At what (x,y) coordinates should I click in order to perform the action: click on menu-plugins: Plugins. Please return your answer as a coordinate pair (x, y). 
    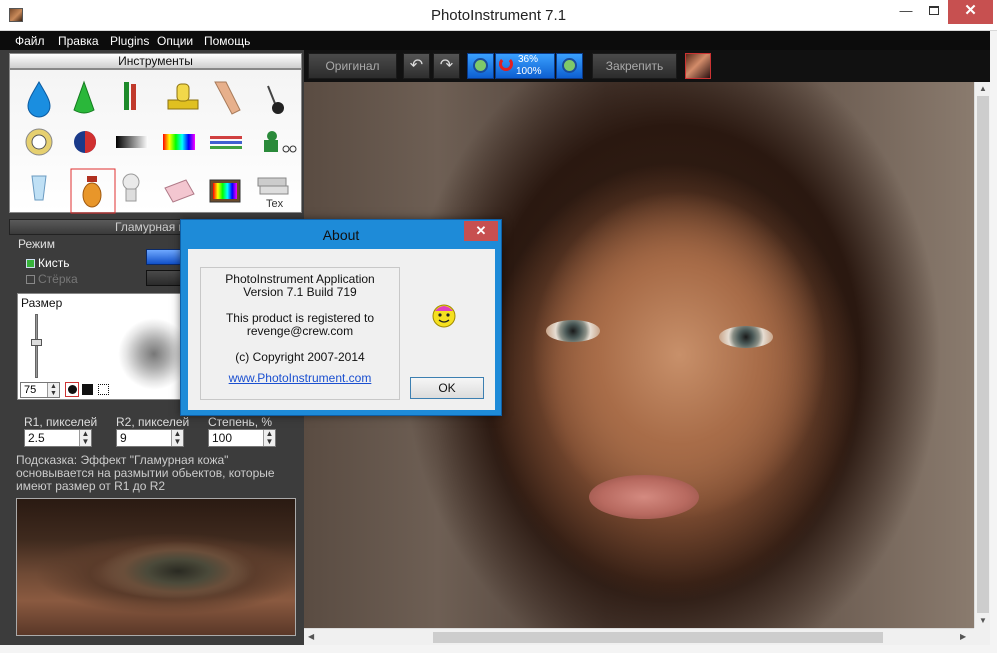
    Looking at the image, I should click on (129, 41).